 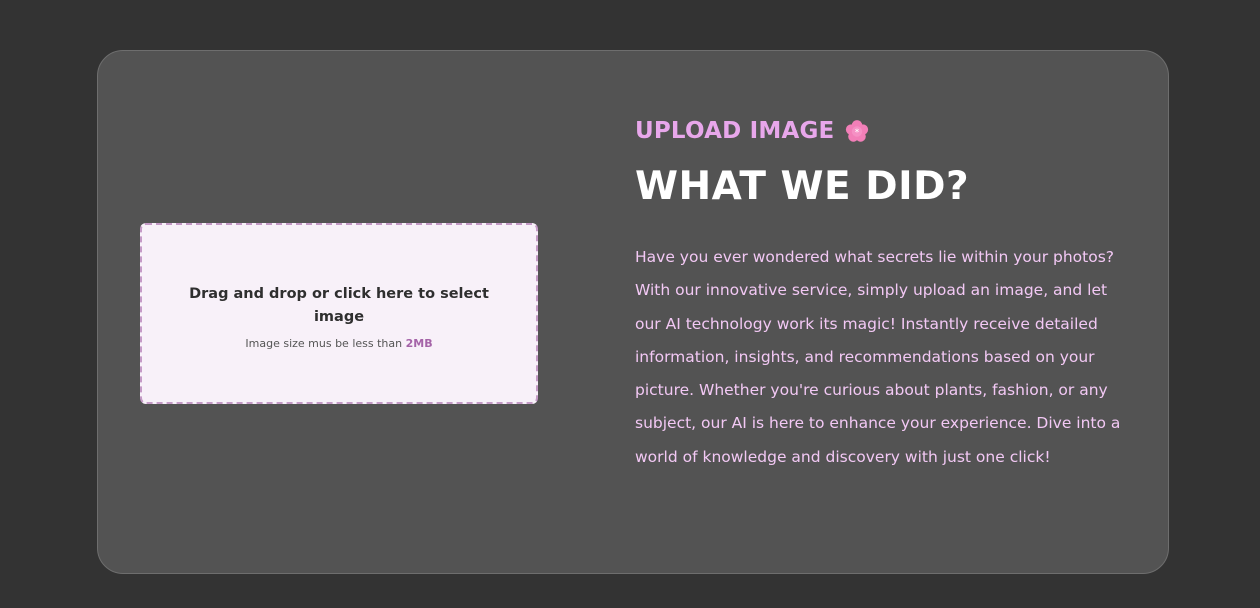 I want to click on cherry-blossom-icon: *, so click(x=857, y=131).